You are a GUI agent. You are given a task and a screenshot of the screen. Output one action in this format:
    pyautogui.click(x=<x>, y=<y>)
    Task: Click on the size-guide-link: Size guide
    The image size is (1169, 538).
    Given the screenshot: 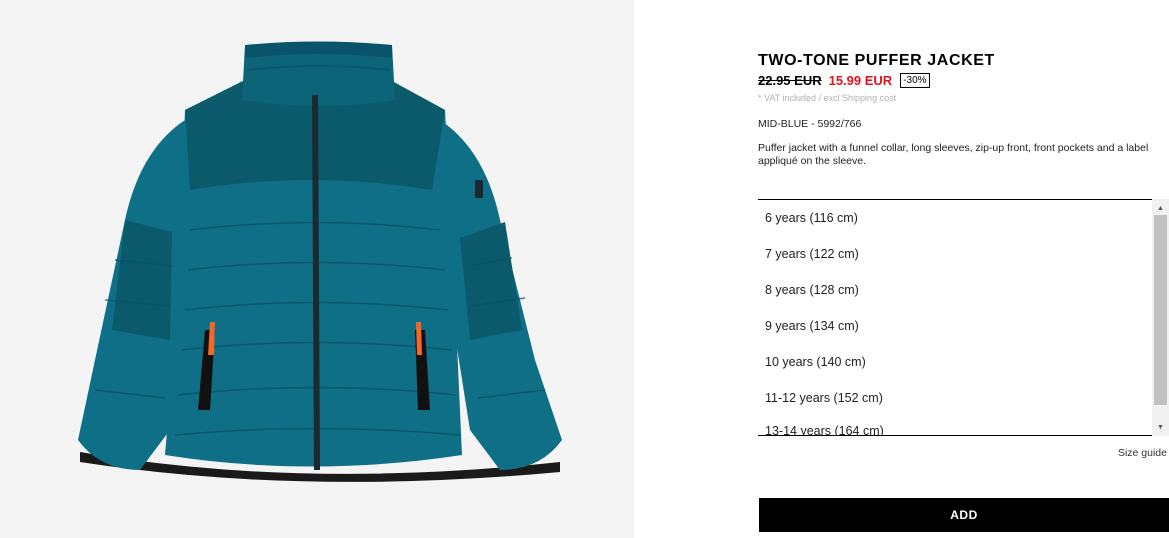 What is the action you would take?
    pyautogui.click(x=1142, y=453)
    